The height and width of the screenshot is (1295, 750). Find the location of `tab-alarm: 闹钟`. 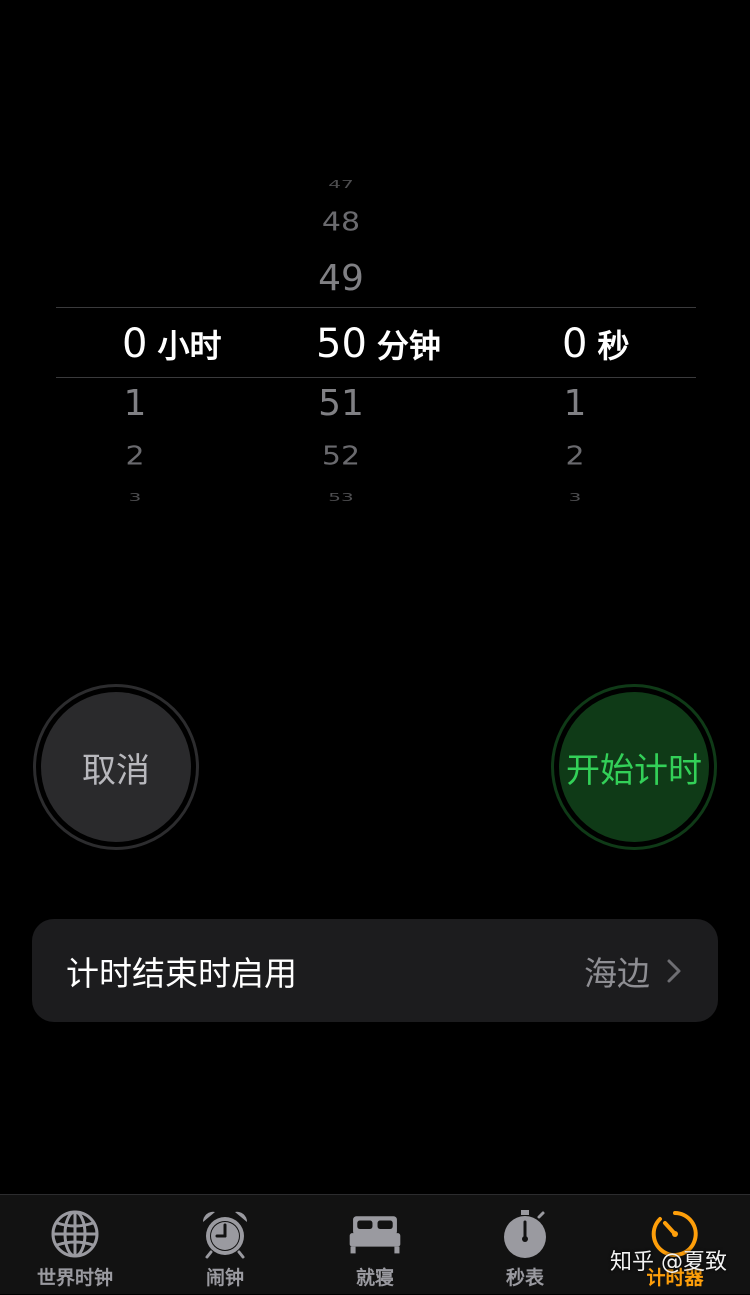

tab-alarm: 闹钟 is located at coordinates (225, 1245).